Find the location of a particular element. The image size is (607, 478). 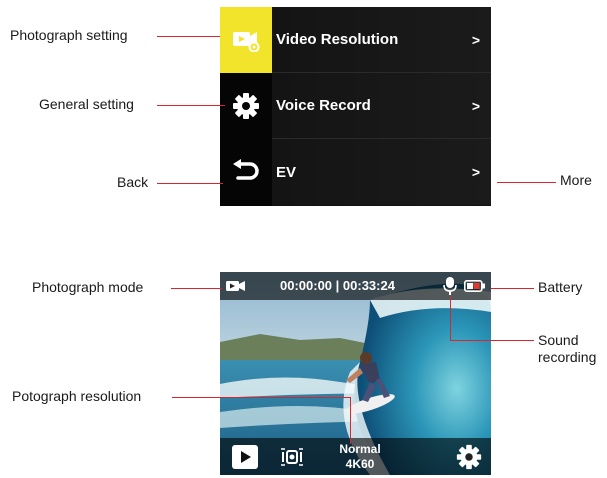

tab-photograph-setting is located at coordinates (246, 40).